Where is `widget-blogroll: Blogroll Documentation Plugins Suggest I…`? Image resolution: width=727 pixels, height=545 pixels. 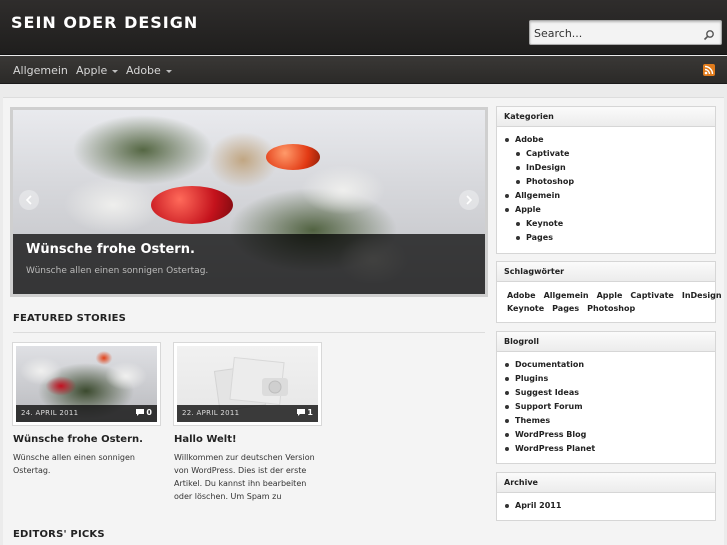
widget-blogroll: Blogroll Documentation Plugins Suggest I… is located at coordinates (606, 397).